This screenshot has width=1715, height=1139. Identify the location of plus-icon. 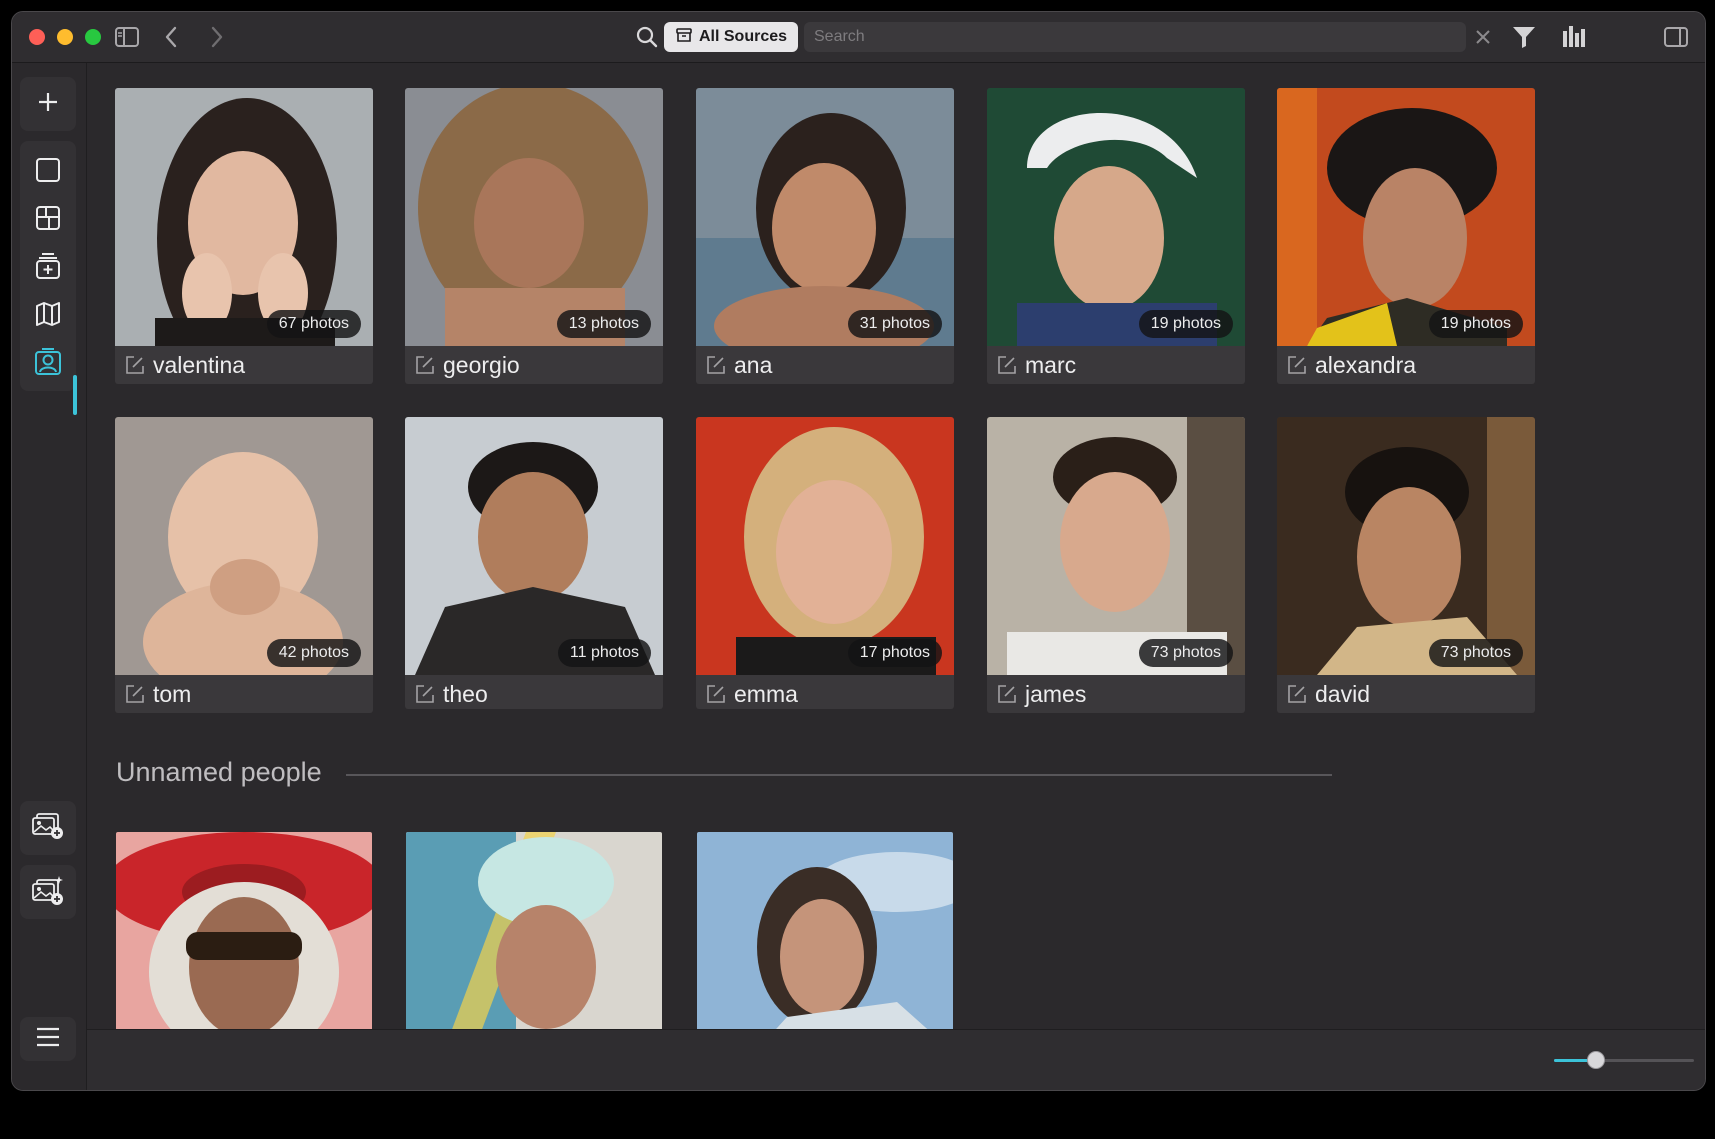
(48, 104).